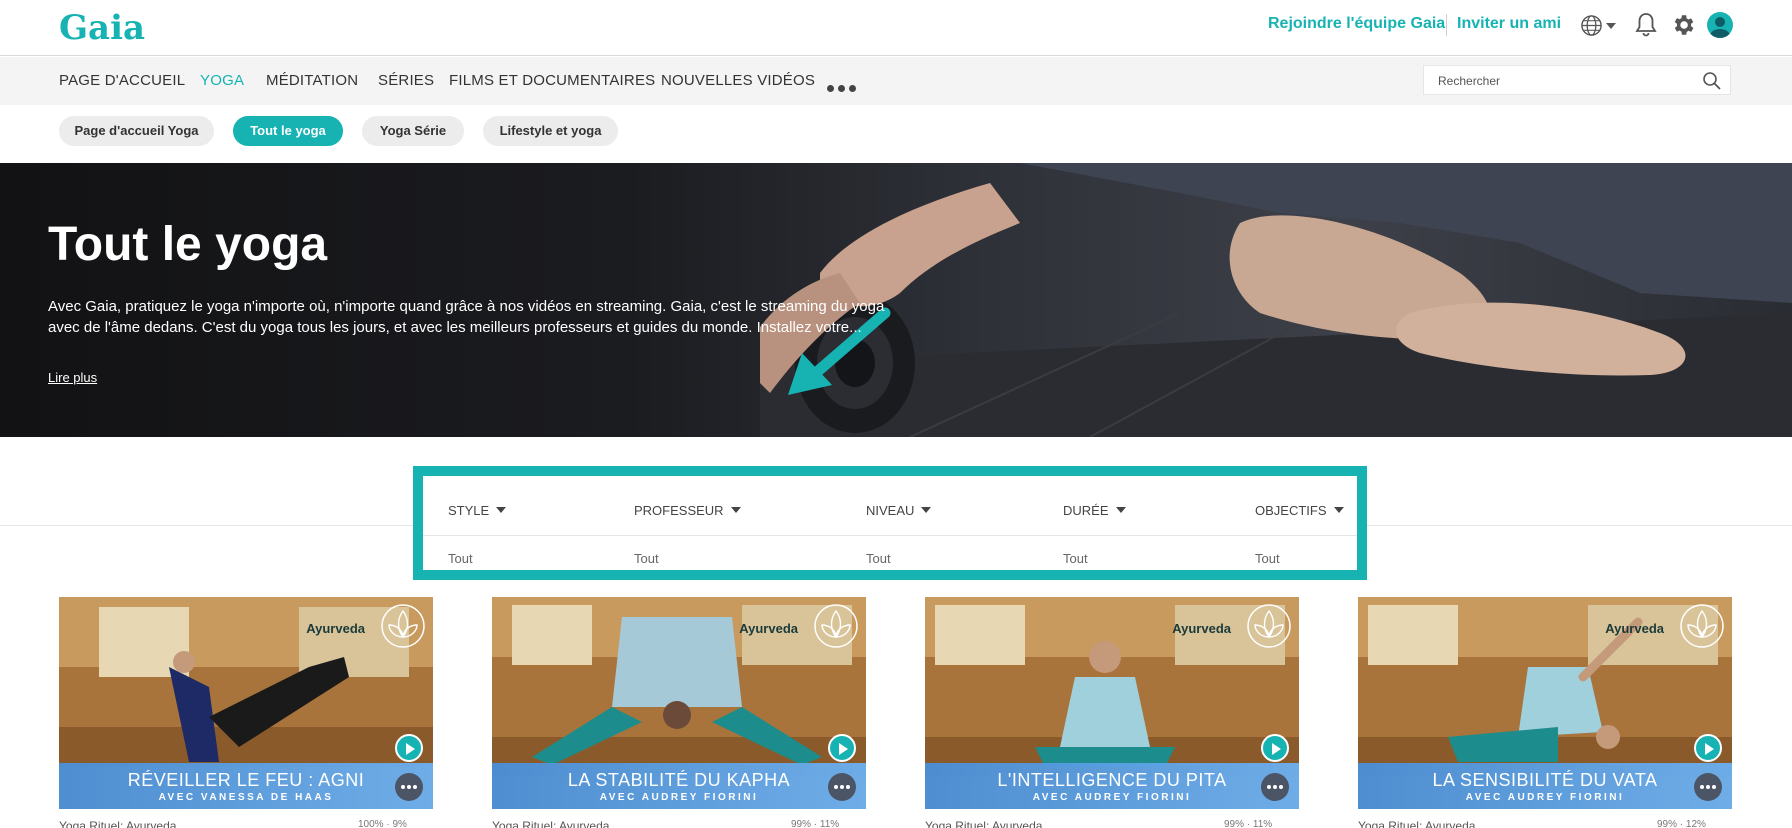 This screenshot has height=828, width=1792. What do you see at coordinates (460, 558) in the screenshot?
I see `filter-style-value: Tout` at bounding box center [460, 558].